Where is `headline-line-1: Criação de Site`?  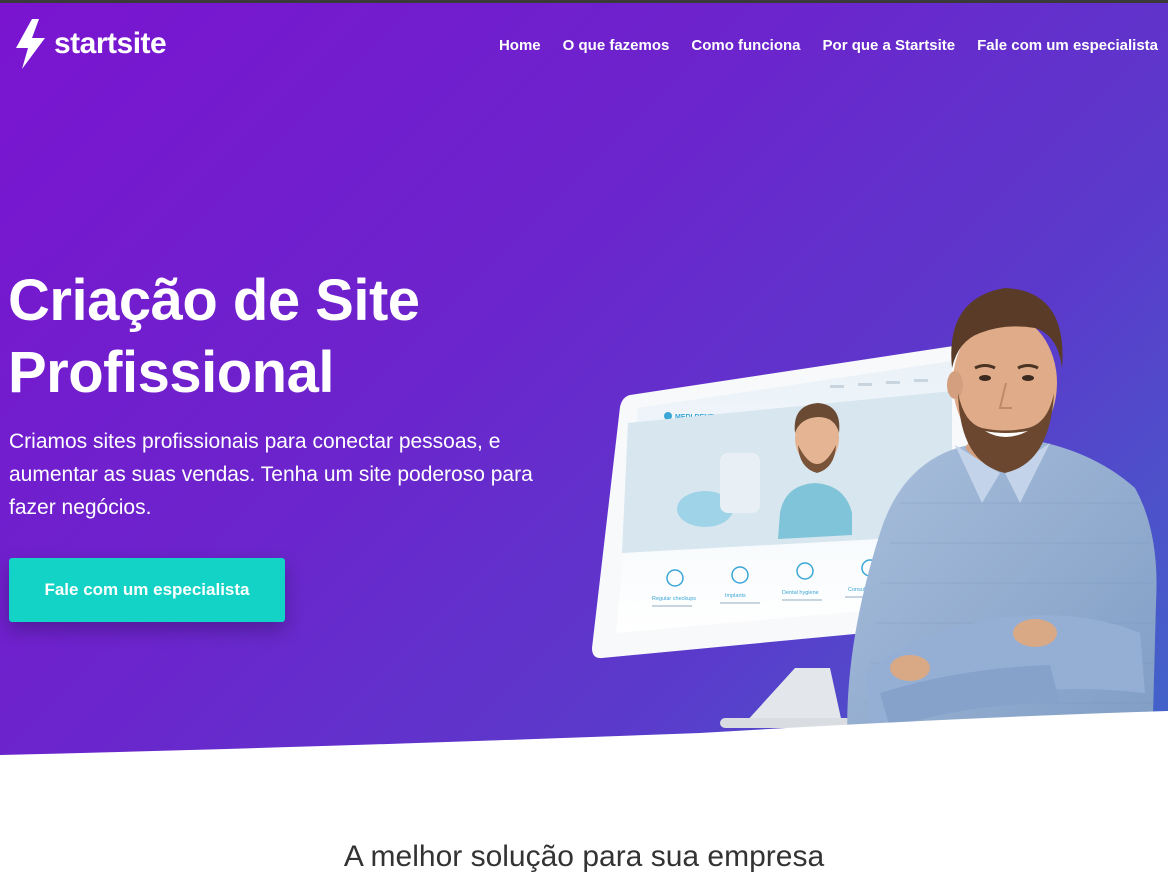 headline-line-1: Criação de Site is located at coordinates (214, 300).